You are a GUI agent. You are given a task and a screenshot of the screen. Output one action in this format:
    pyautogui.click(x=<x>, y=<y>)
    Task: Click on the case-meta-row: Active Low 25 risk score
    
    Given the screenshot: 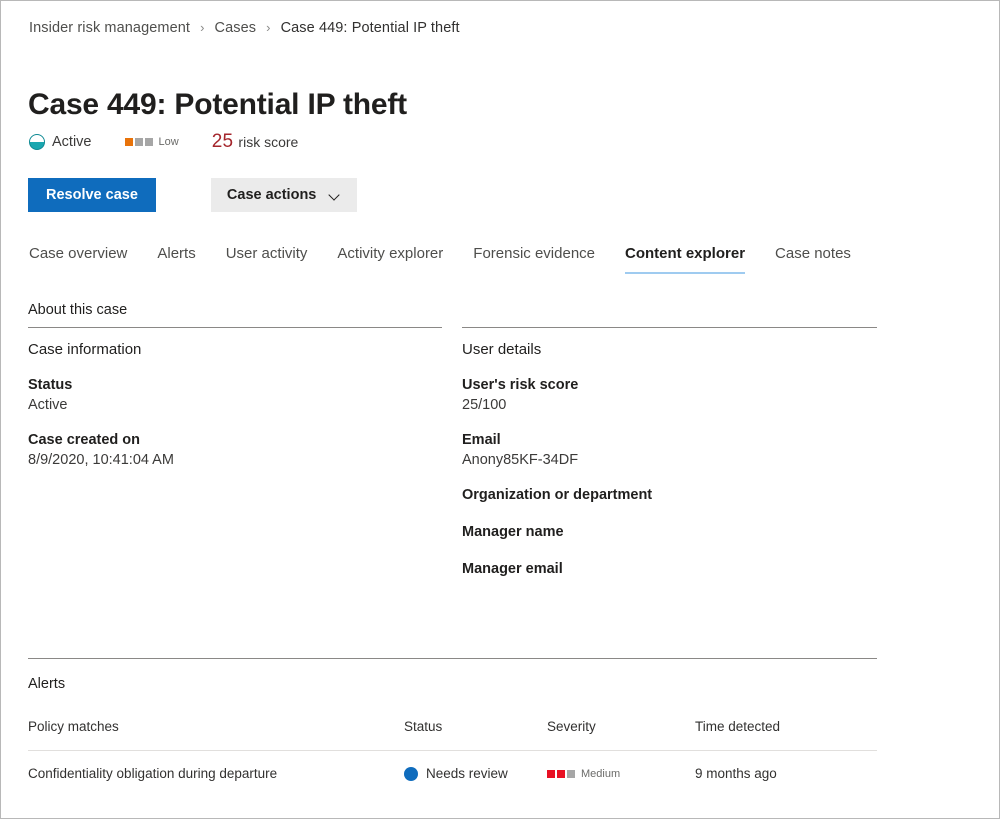 What is the action you would take?
    pyautogui.click(x=163, y=142)
    